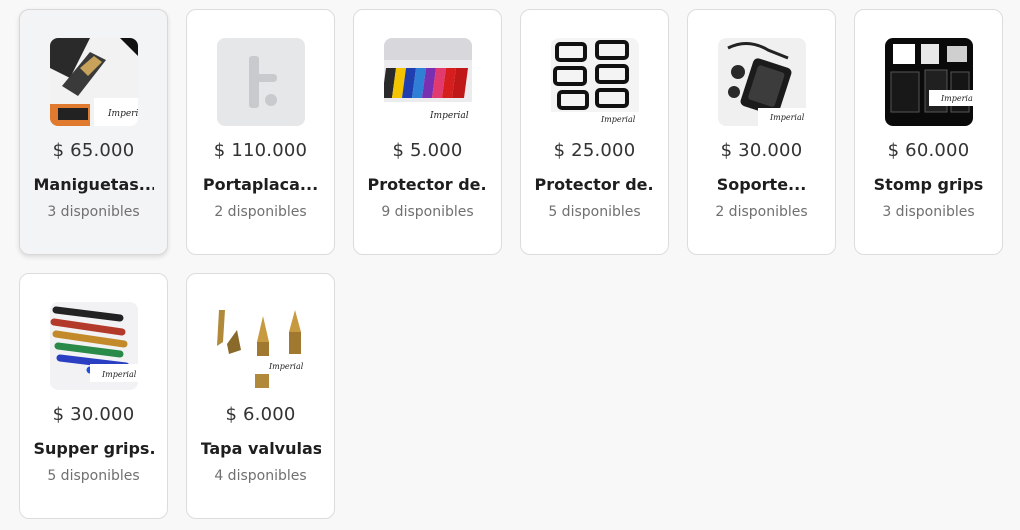 The width and height of the screenshot is (1020, 530). Describe the element at coordinates (427, 212) in the screenshot. I see `product-stock: 9 disponibles` at that location.